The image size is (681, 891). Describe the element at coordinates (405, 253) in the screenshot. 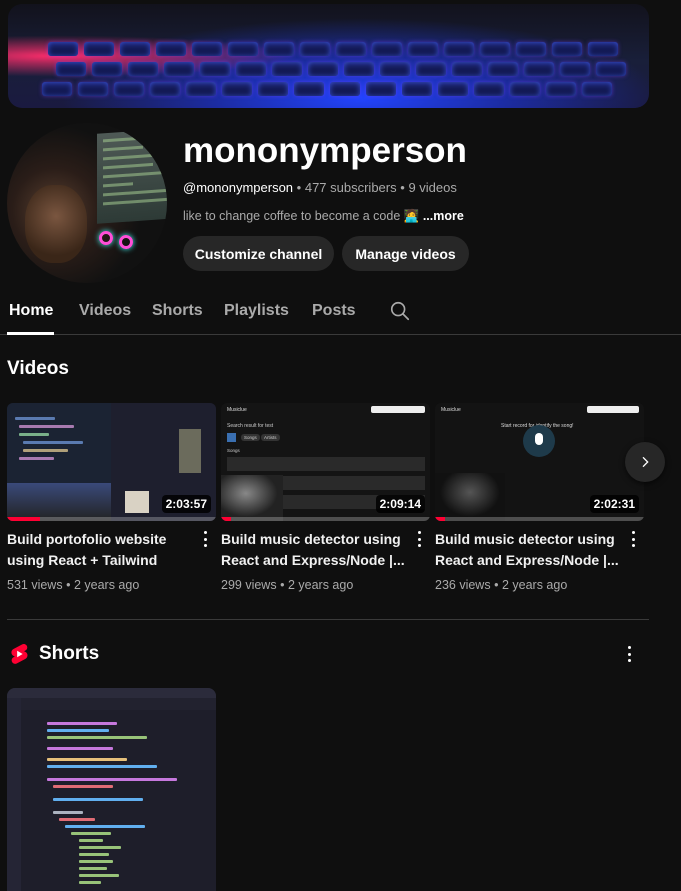

I see `manage-videos-button: Manage videos` at that location.